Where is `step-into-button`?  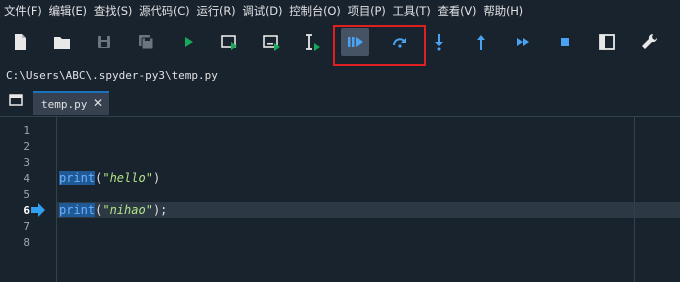
step-into-button is located at coordinates (439, 42).